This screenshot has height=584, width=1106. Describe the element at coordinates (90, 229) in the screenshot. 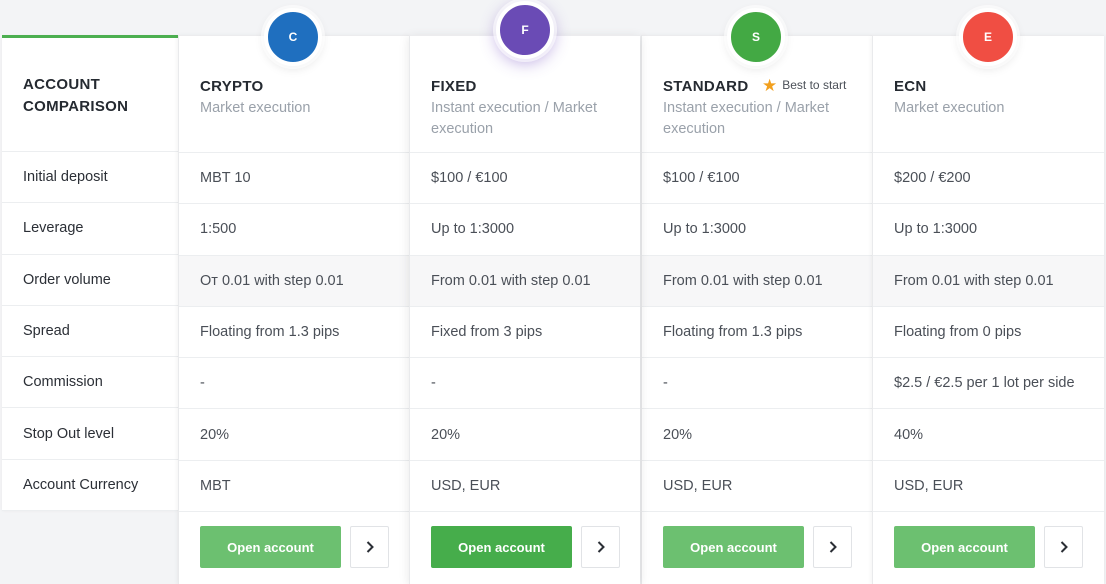

I see `row-label-leverage: Leverage` at that location.